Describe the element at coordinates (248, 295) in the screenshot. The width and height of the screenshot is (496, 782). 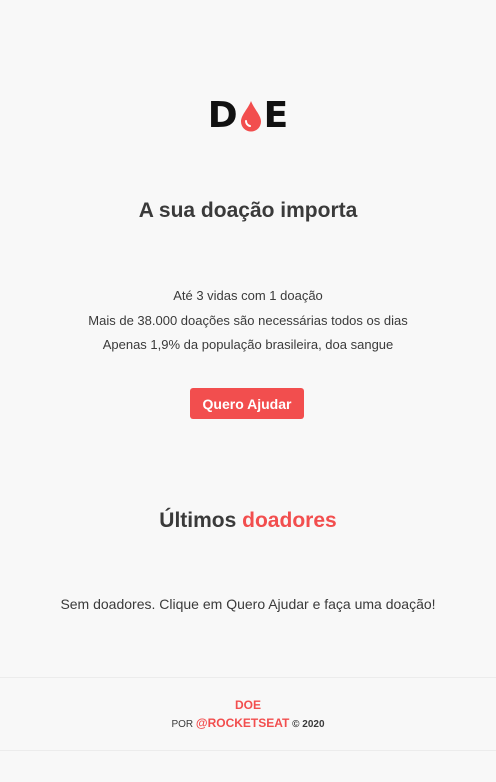
I see `fact-item: Até 3 vidas com 1 doação` at that location.